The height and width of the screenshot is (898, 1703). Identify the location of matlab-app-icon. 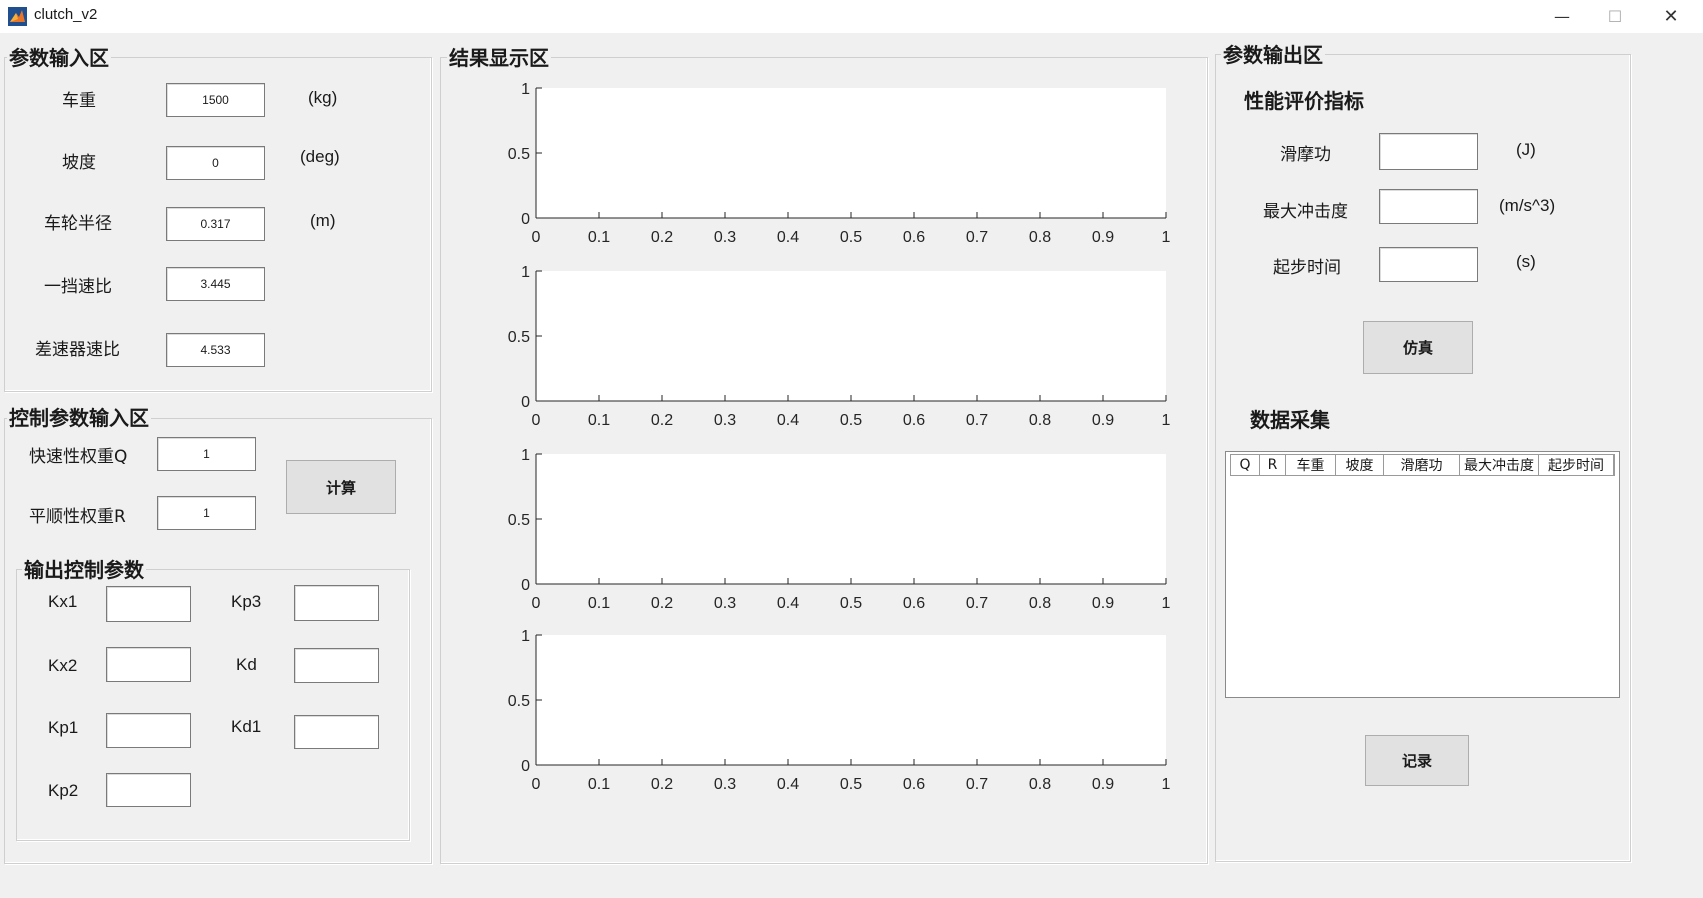
(17, 16).